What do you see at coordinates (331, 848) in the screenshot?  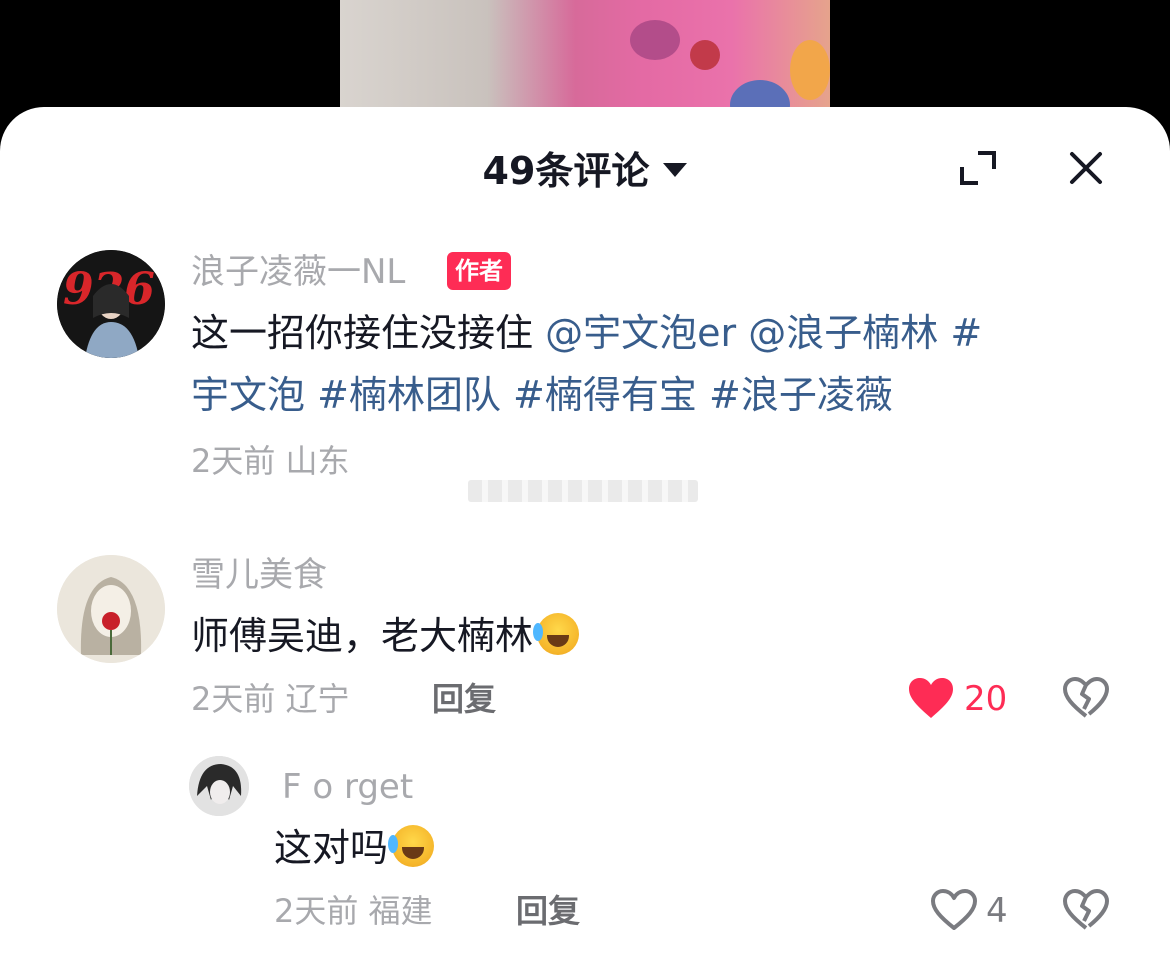 I see `comment-text-content: 这对吗` at bounding box center [331, 848].